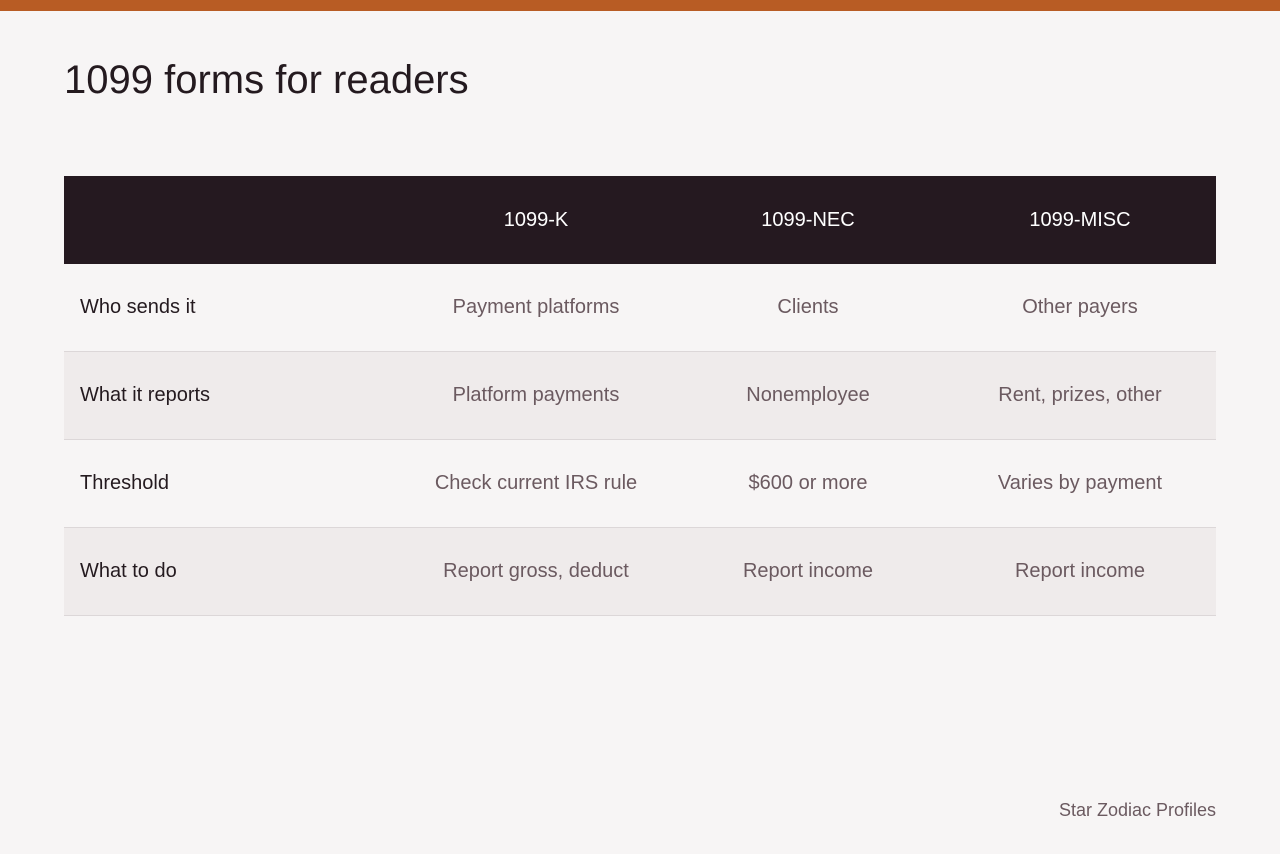 This screenshot has width=1280, height=854. I want to click on table-cell: Varies by payment, so click(1080, 483).